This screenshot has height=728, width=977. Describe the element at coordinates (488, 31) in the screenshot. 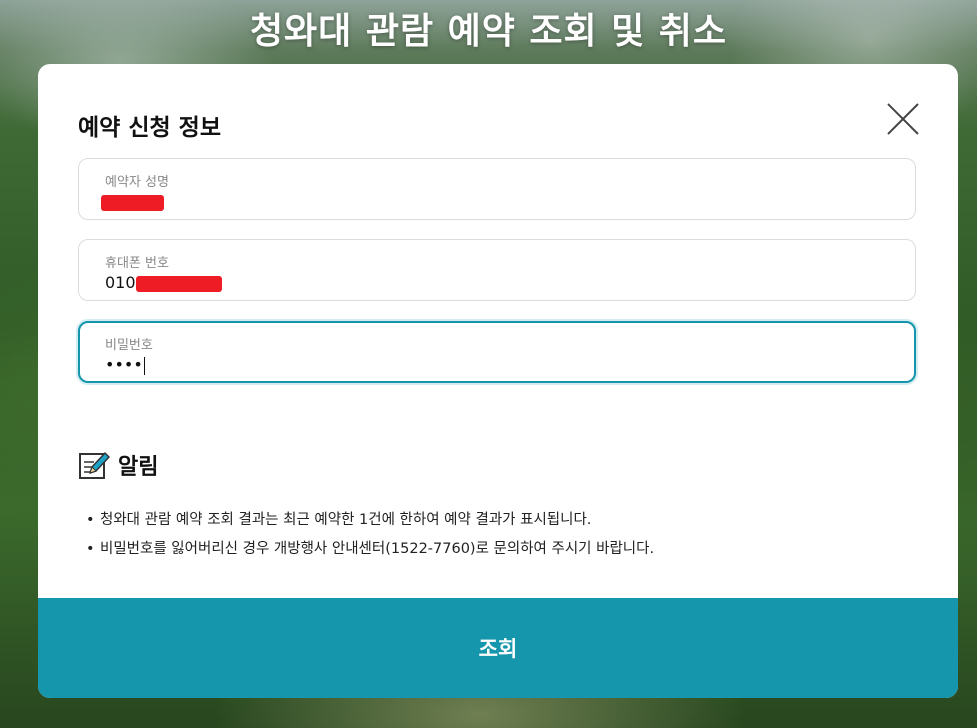

I see `page-title: 청와대 관람 예약 조회 및 취소` at that location.